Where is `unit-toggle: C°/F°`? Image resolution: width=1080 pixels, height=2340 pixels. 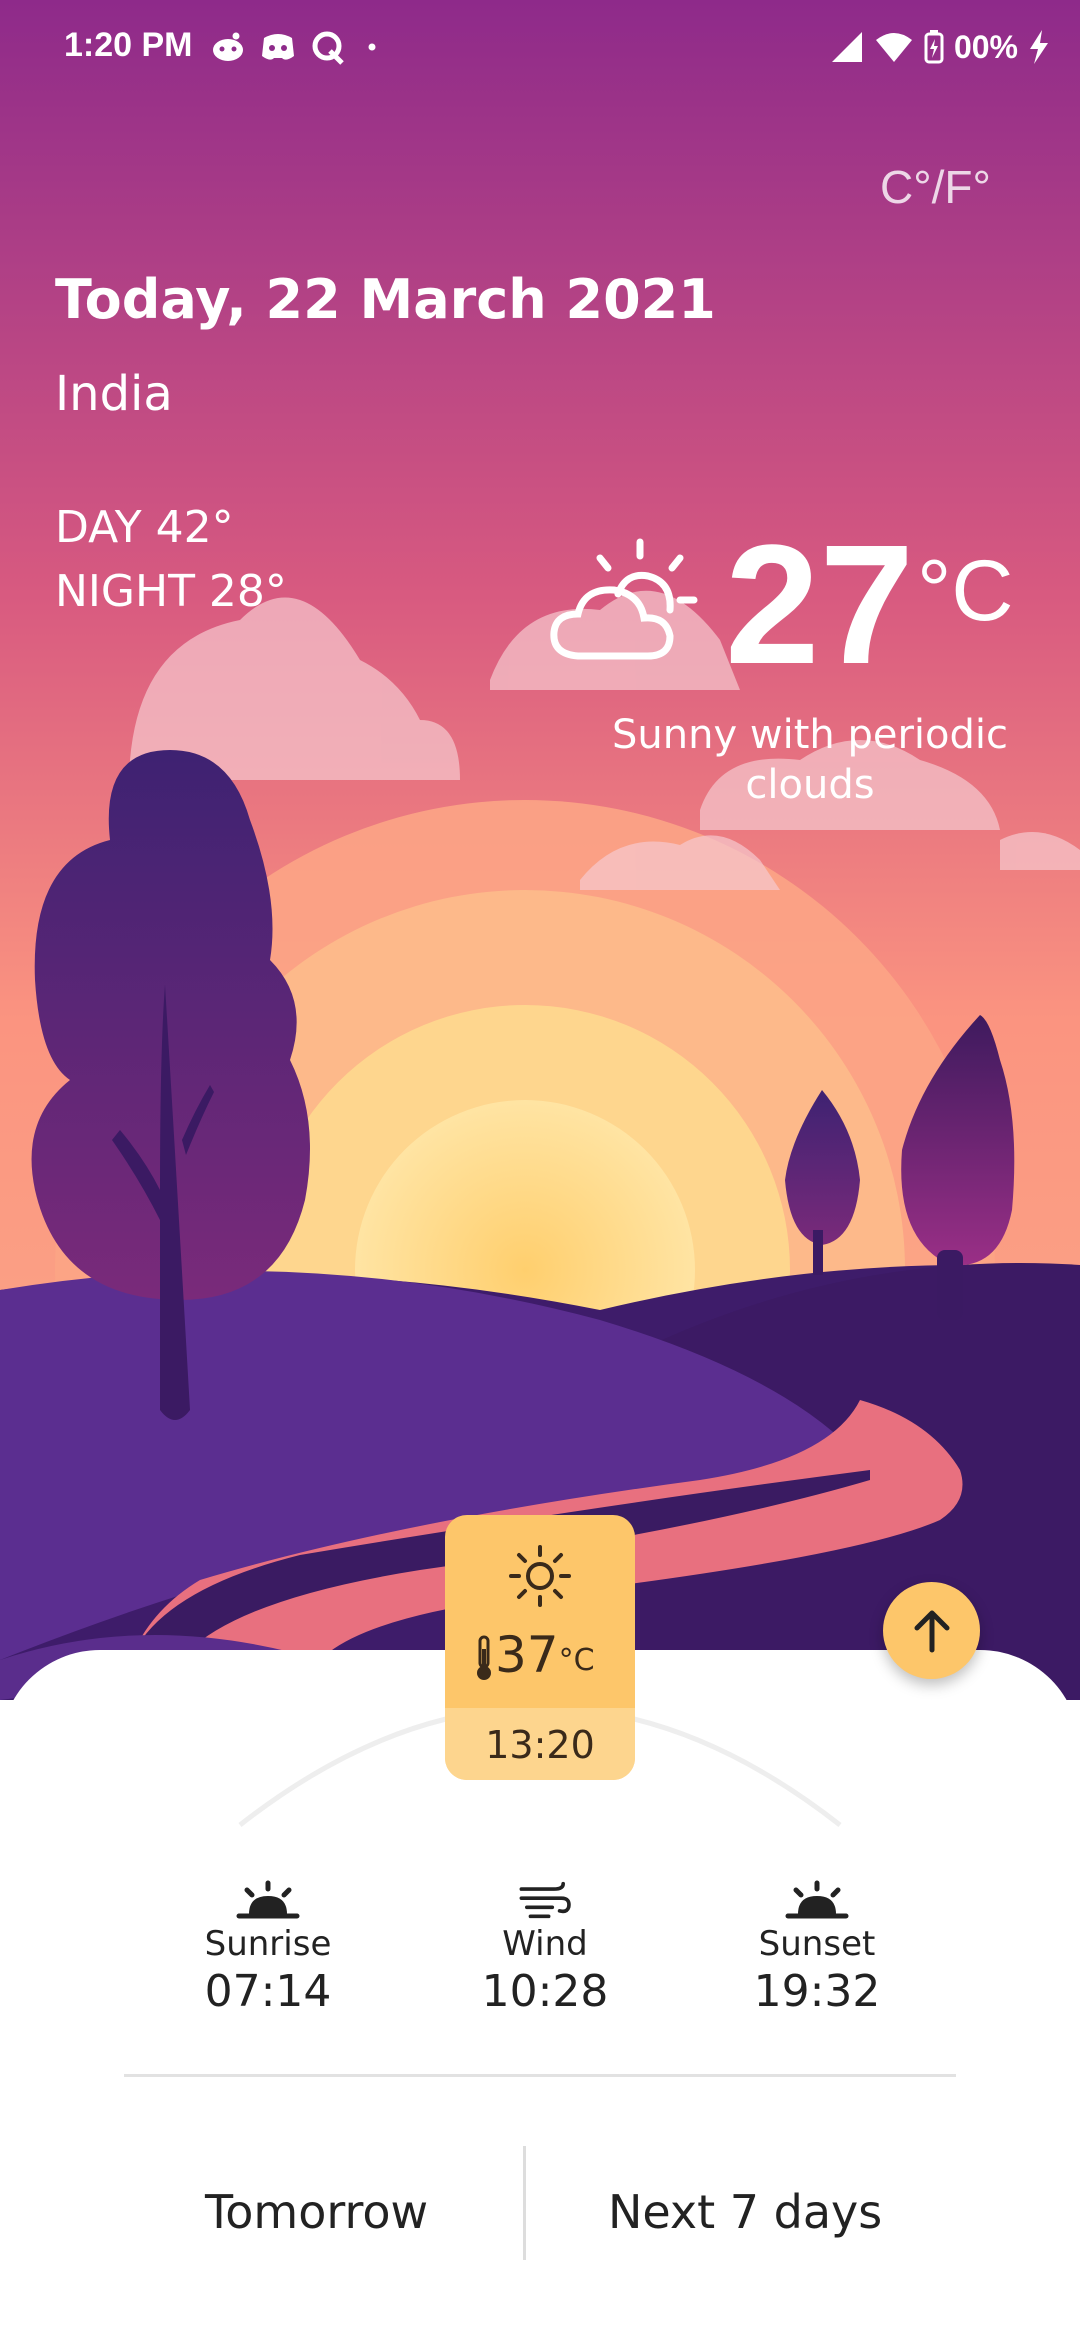 unit-toggle: C°/F° is located at coordinates (935, 187).